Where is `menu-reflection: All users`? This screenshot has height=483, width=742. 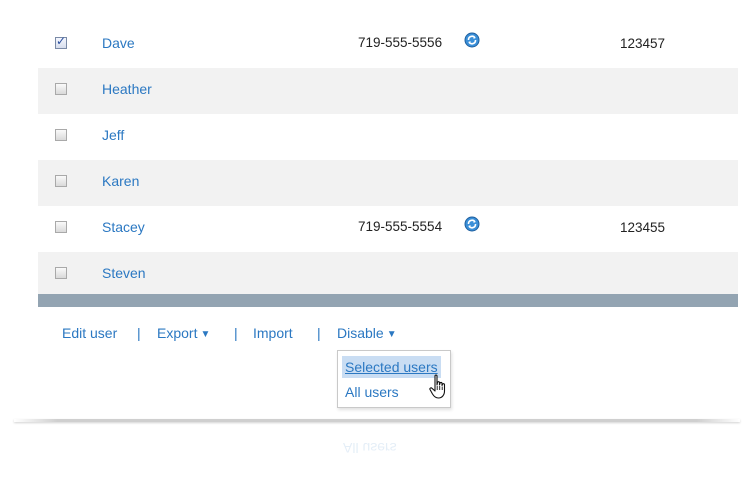 menu-reflection: All users is located at coordinates (393, 447).